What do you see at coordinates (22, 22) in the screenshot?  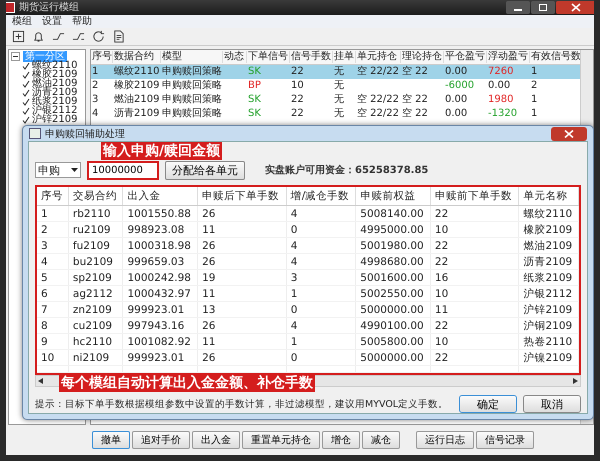 I see `menu-item: 模组` at bounding box center [22, 22].